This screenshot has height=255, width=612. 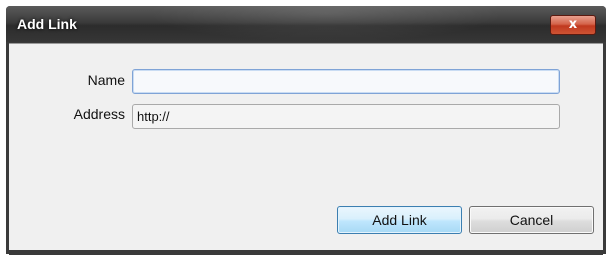 I want to click on cancel-button: Cancel, so click(x=531, y=220).